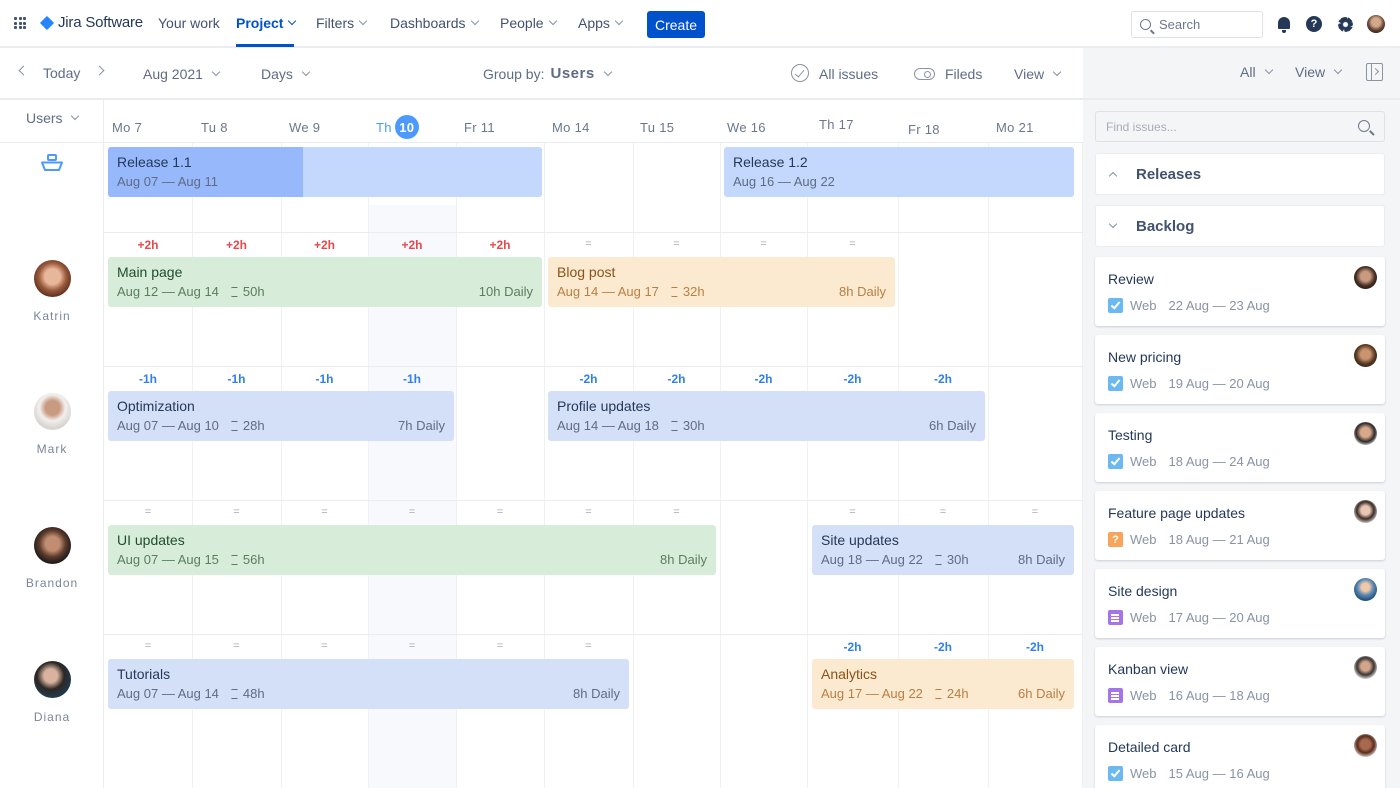 Image resolution: width=1400 pixels, height=788 pixels. I want to click on section-releases: Releases, so click(1240, 174).